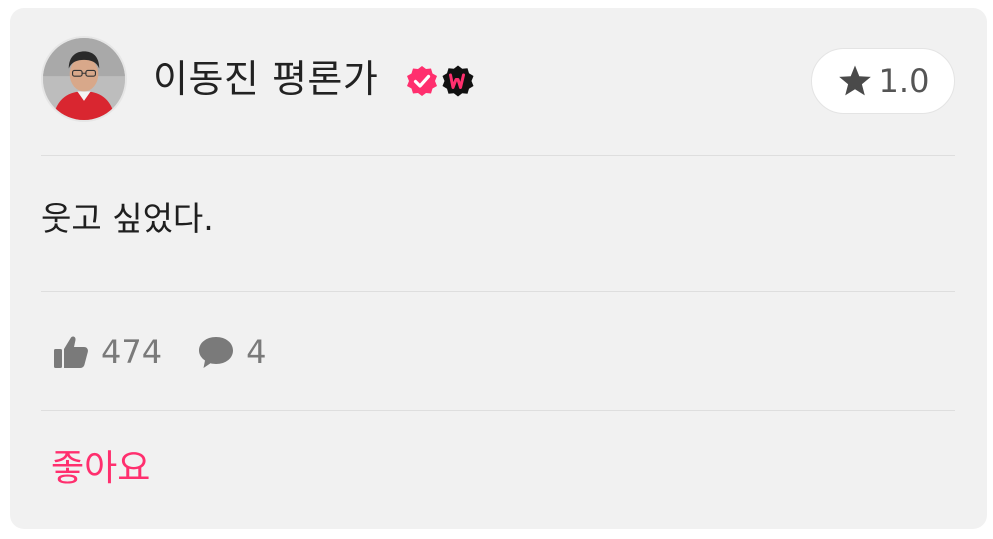 This screenshot has width=993, height=539. What do you see at coordinates (854, 80) in the screenshot?
I see `star-icon` at bounding box center [854, 80].